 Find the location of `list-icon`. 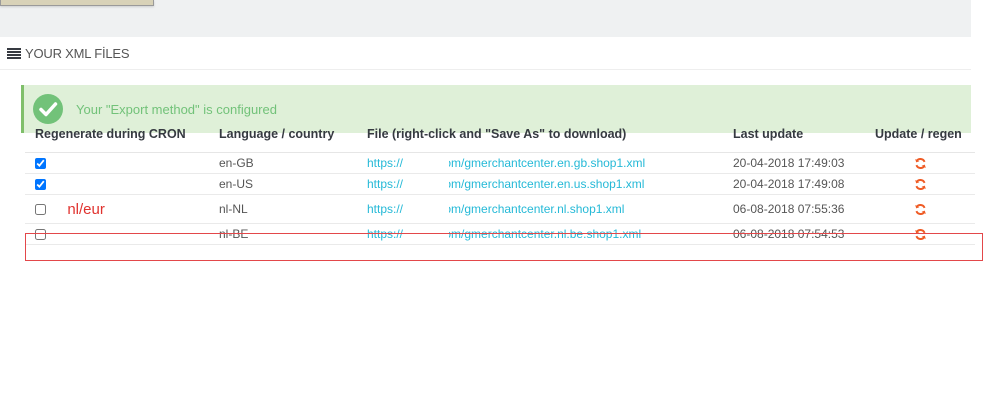

list-icon is located at coordinates (14, 53).